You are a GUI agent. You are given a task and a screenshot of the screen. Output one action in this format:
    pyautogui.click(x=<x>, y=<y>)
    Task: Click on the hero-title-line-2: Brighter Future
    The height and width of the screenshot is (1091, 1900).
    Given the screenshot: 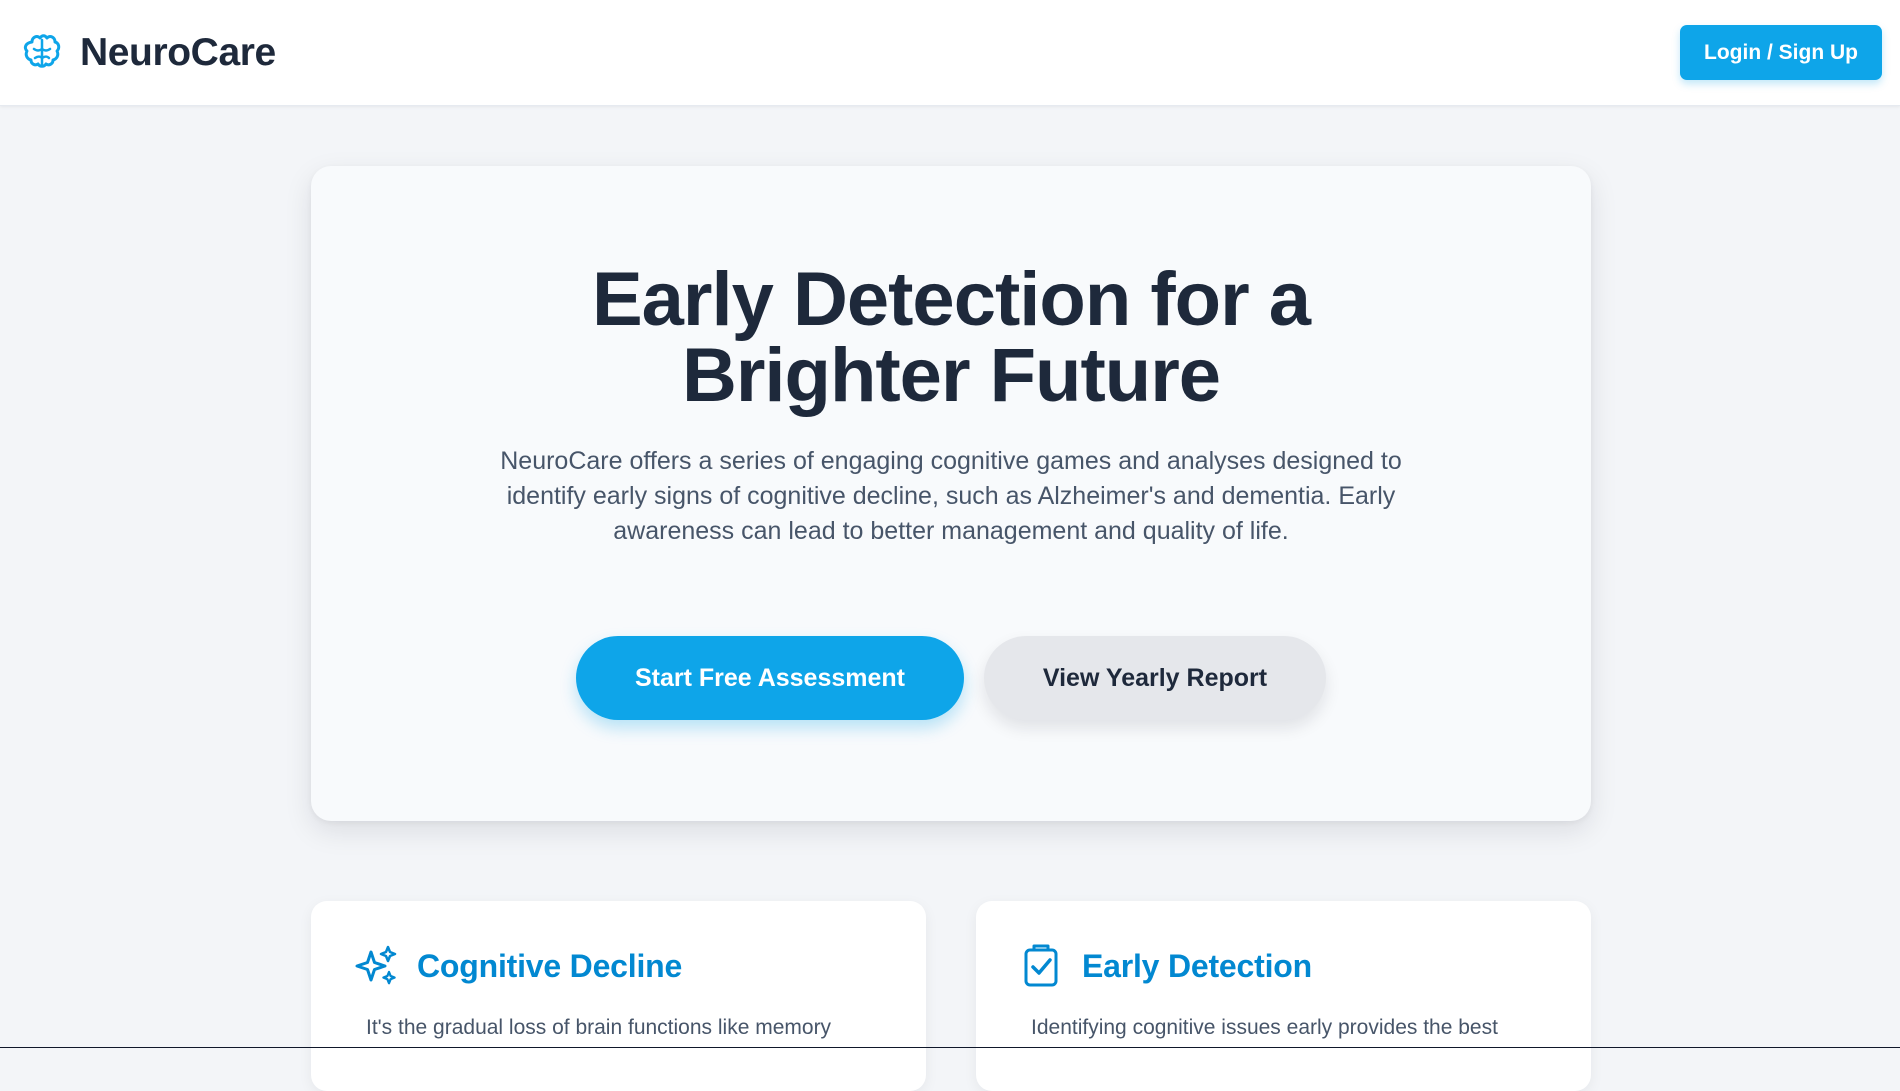 What is the action you would take?
    pyautogui.click(x=951, y=375)
    